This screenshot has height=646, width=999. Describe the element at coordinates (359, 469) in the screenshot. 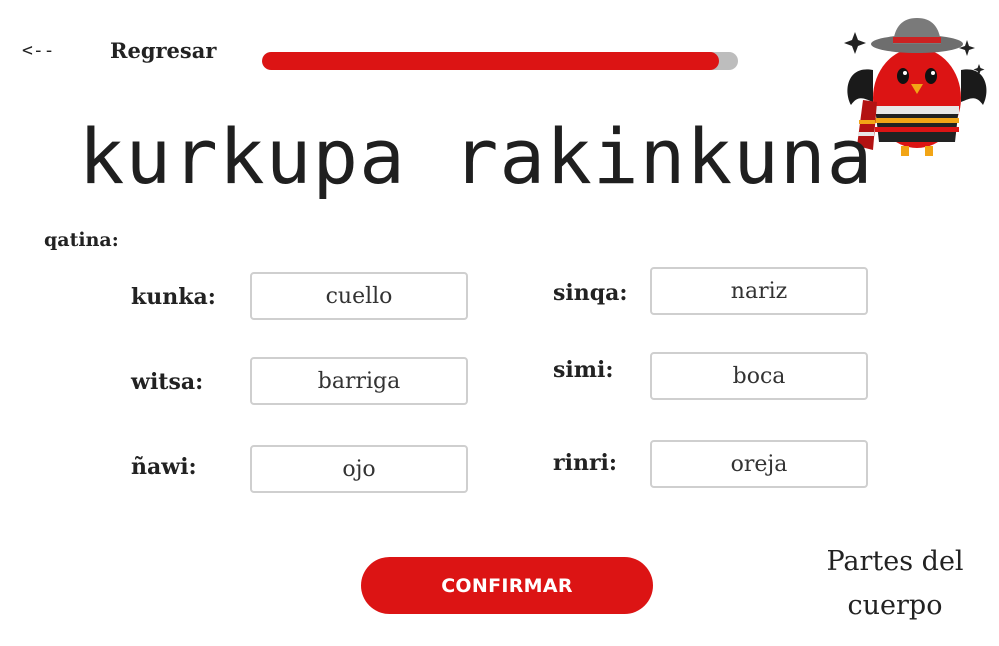

I see `answer-field: ojo` at that location.